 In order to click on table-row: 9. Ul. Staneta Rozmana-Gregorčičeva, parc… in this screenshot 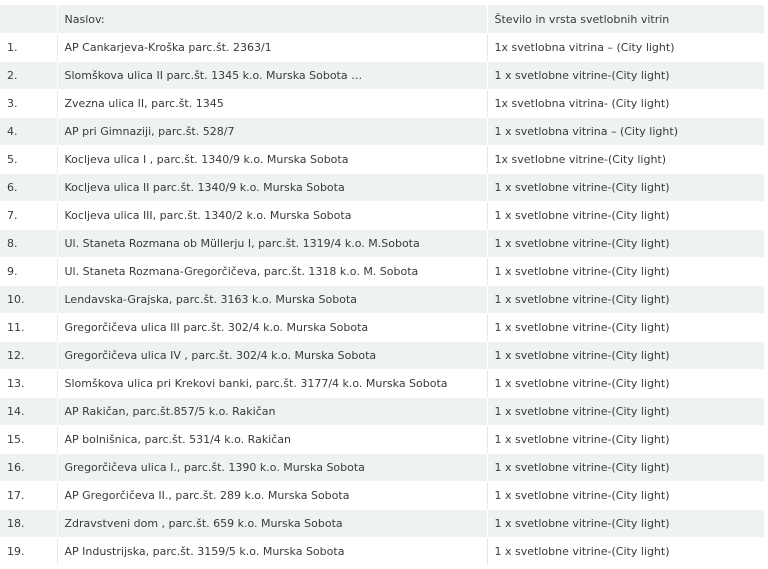, I will do `click(382, 271)`.